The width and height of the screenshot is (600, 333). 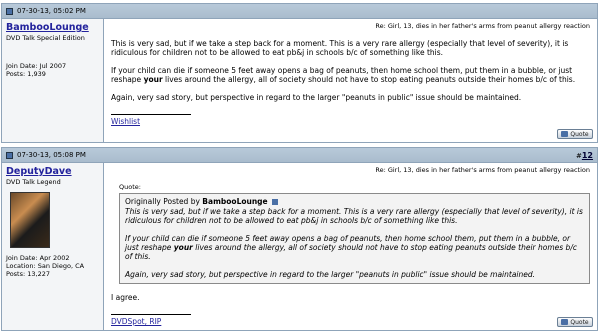 I want to click on avatar, so click(x=30, y=220).